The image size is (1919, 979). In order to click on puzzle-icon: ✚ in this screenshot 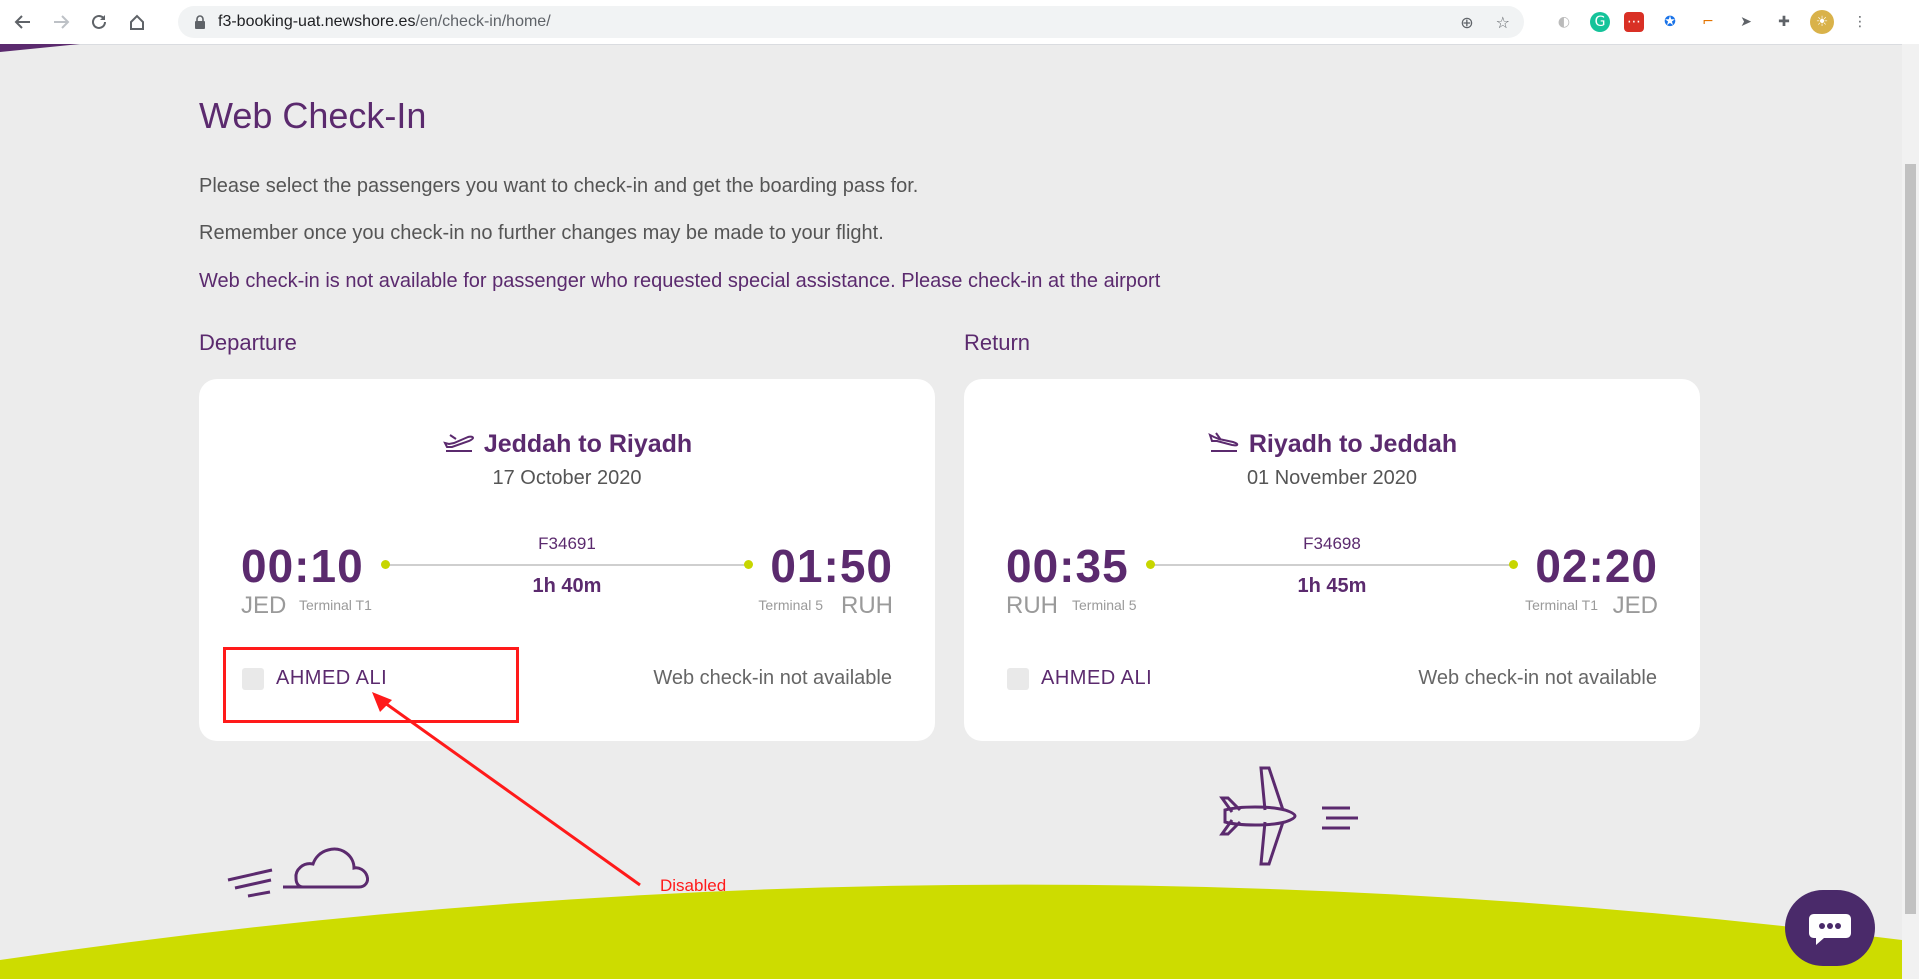, I will do `click(1784, 22)`.